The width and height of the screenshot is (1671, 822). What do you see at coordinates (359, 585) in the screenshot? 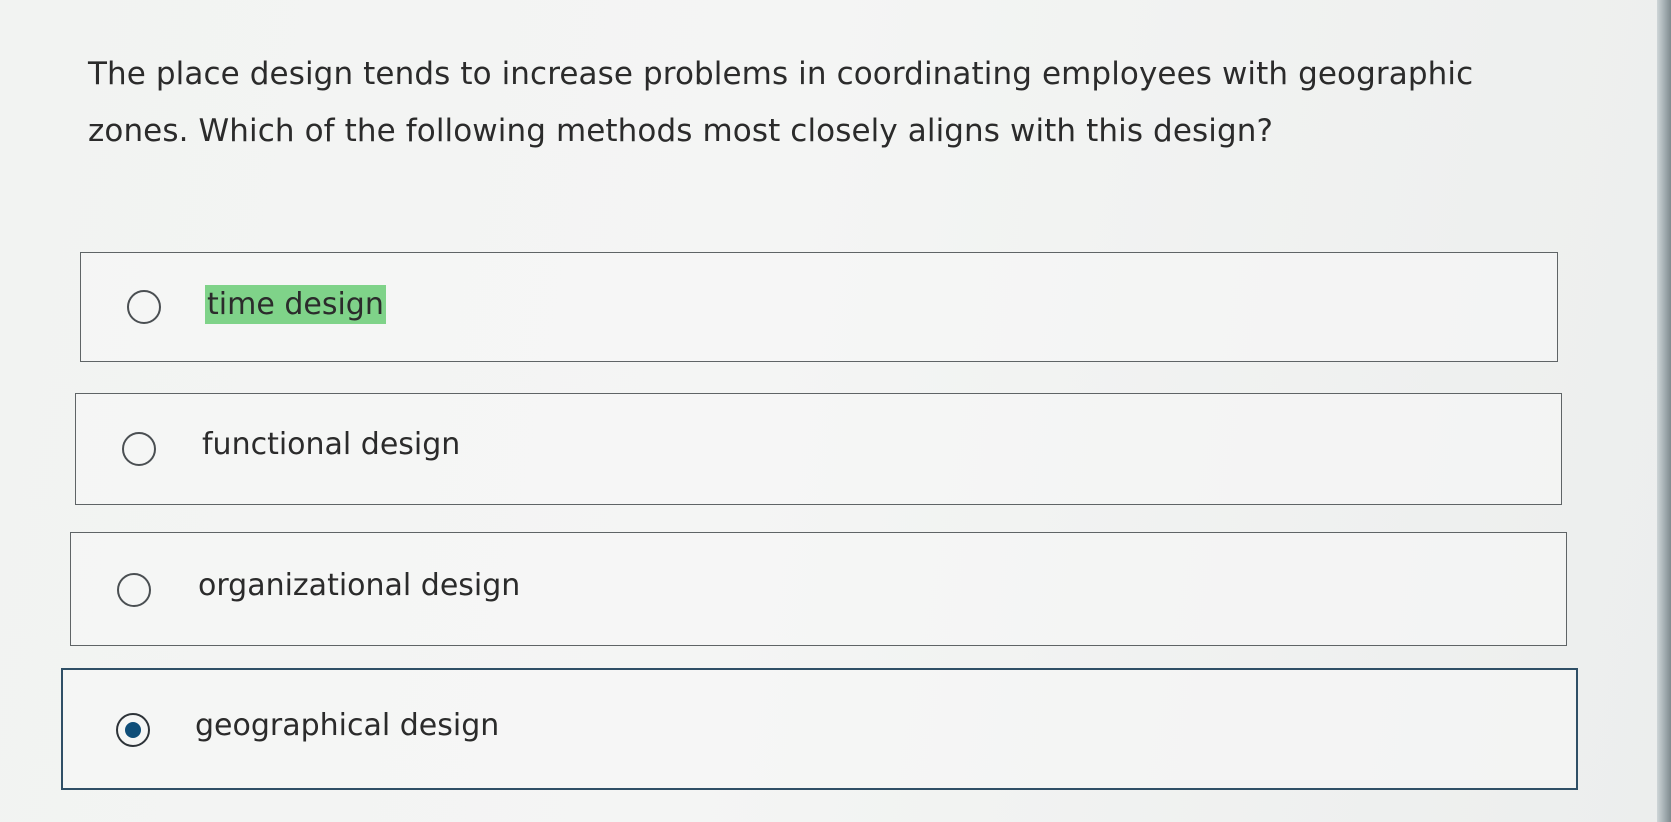
I see `option-label: organizational design` at bounding box center [359, 585].